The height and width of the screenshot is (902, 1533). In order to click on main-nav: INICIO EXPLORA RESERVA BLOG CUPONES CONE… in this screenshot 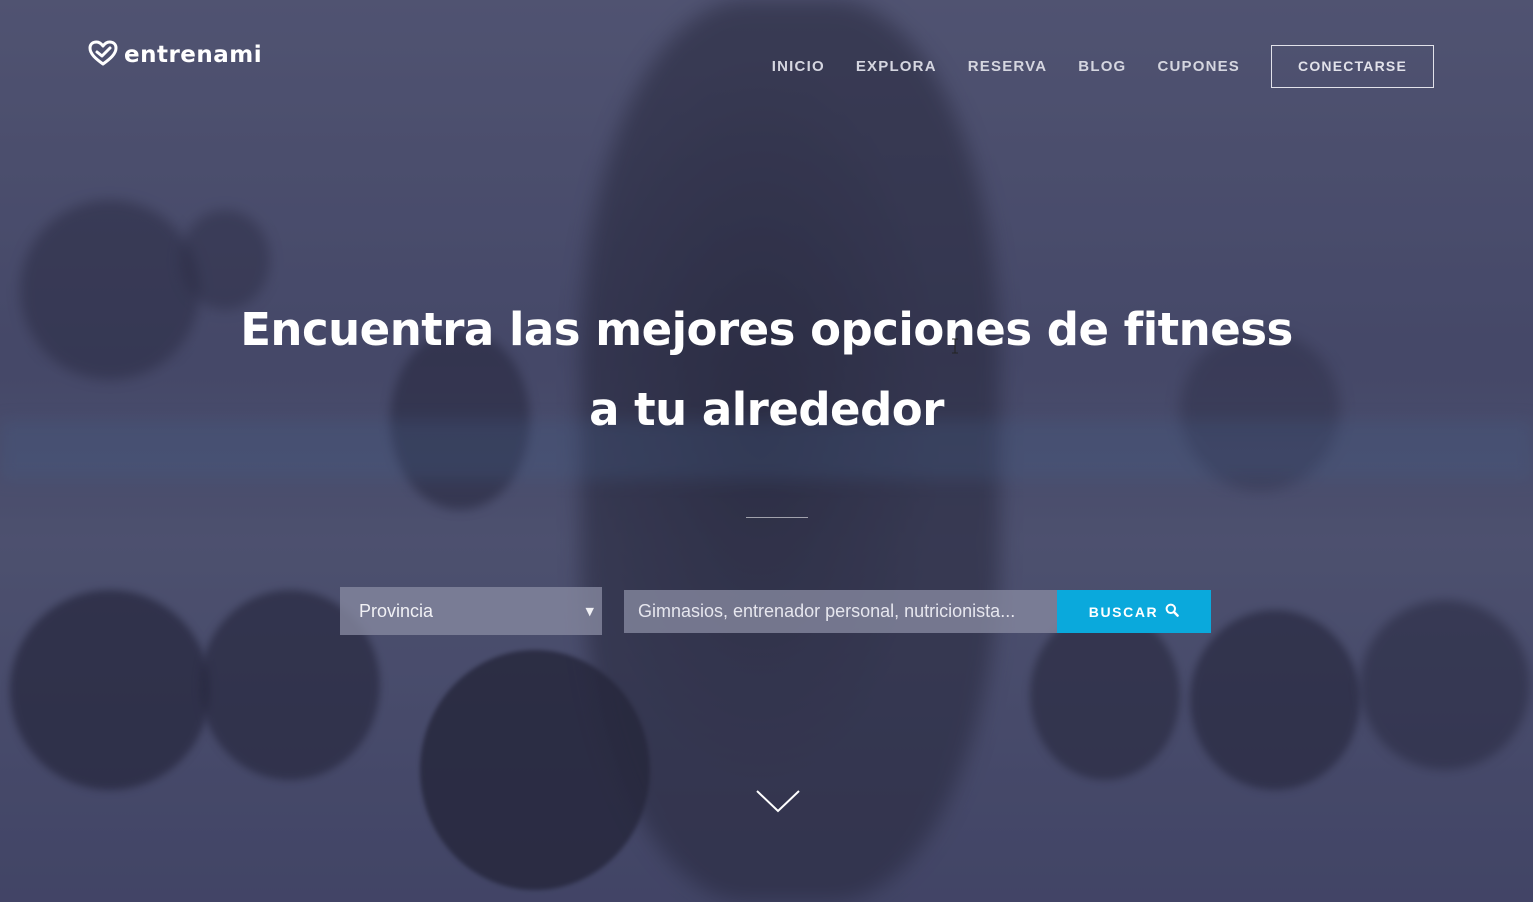, I will do `click(1087, 66)`.